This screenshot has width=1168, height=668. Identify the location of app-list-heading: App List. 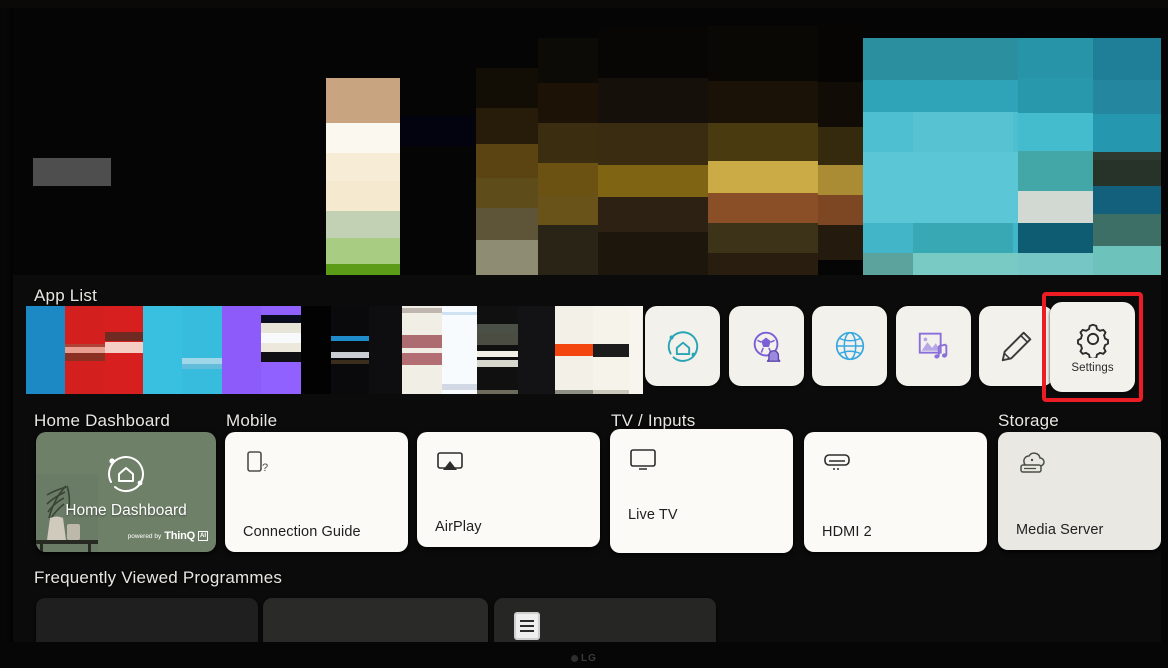
(66, 295).